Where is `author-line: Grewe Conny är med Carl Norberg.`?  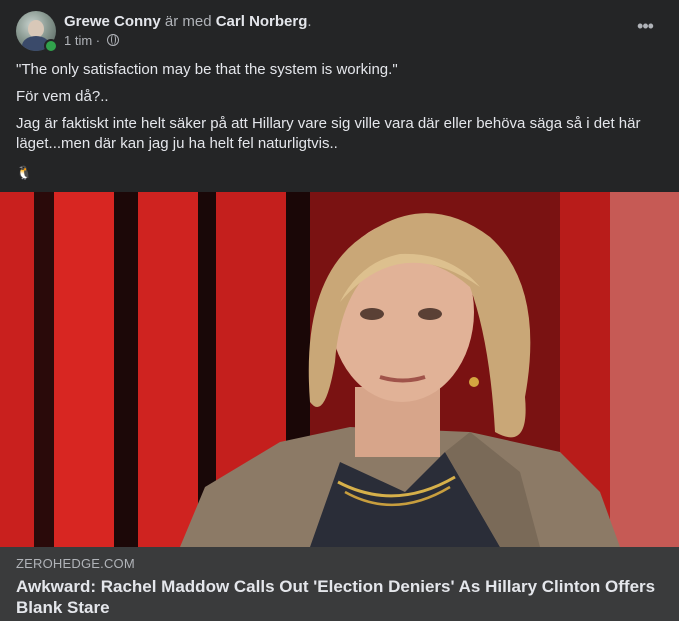 author-line: Grewe Conny är med Carl Norberg. is located at coordinates (188, 22).